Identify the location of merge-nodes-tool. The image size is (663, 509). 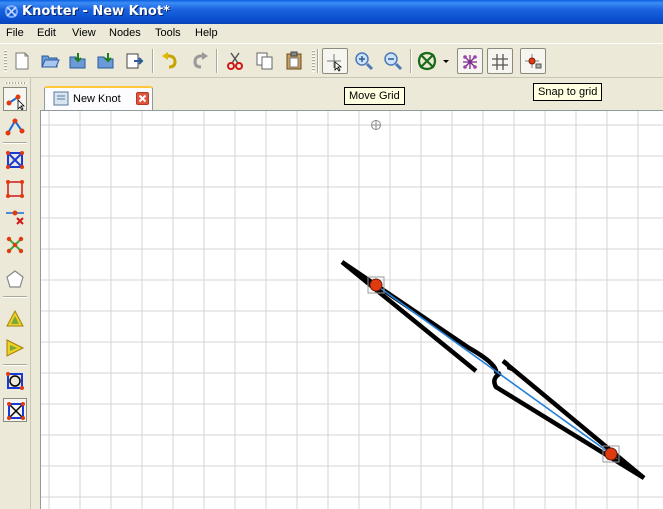
(15, 245).